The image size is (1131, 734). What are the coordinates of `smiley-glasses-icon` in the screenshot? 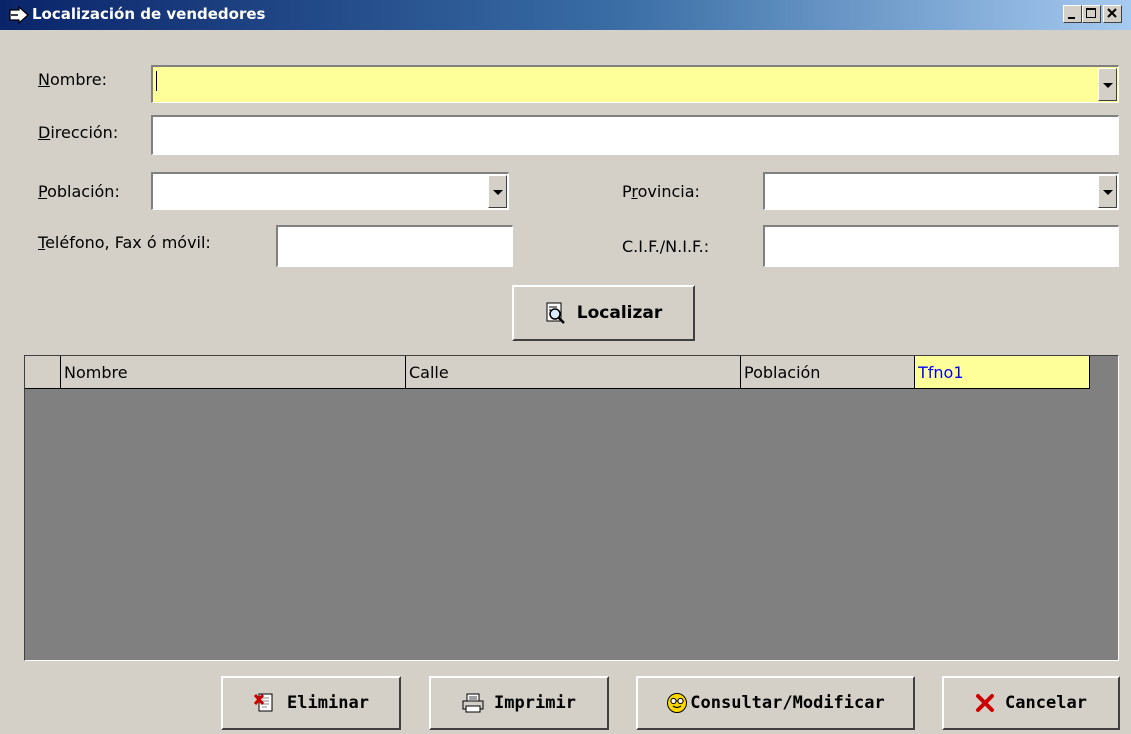 It's located at (677, 703).